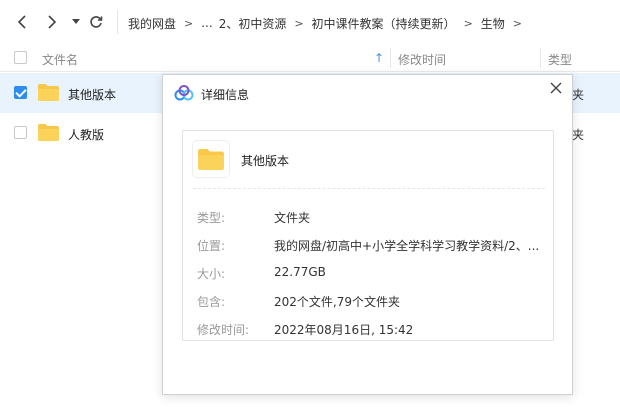  I want to click on dialog-title: 详细信息, so click(225, 95).